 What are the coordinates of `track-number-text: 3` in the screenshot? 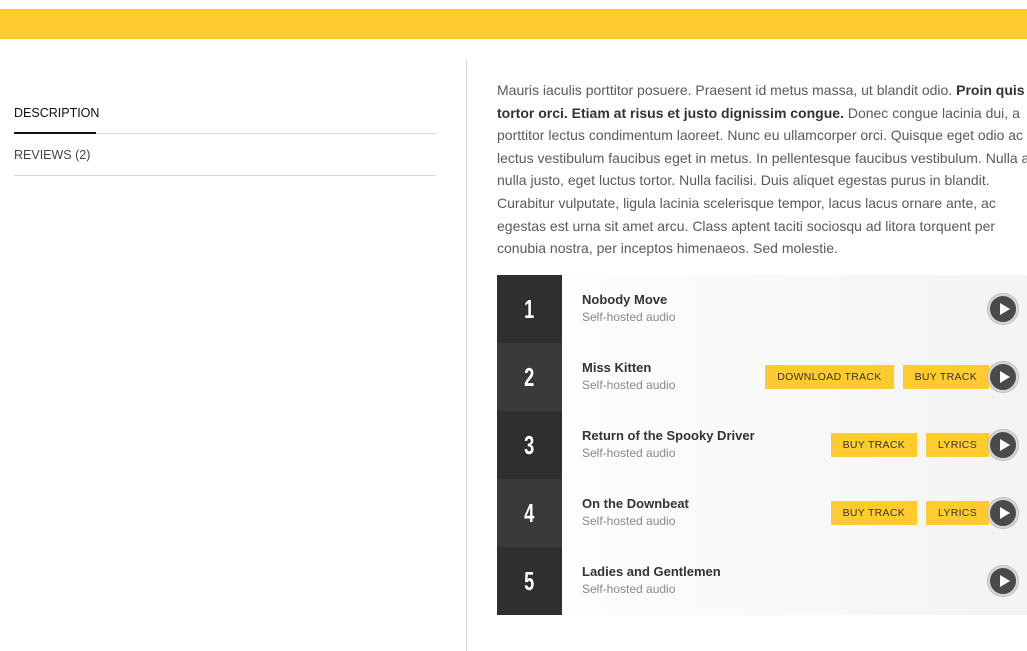 It's located at (529, 445).